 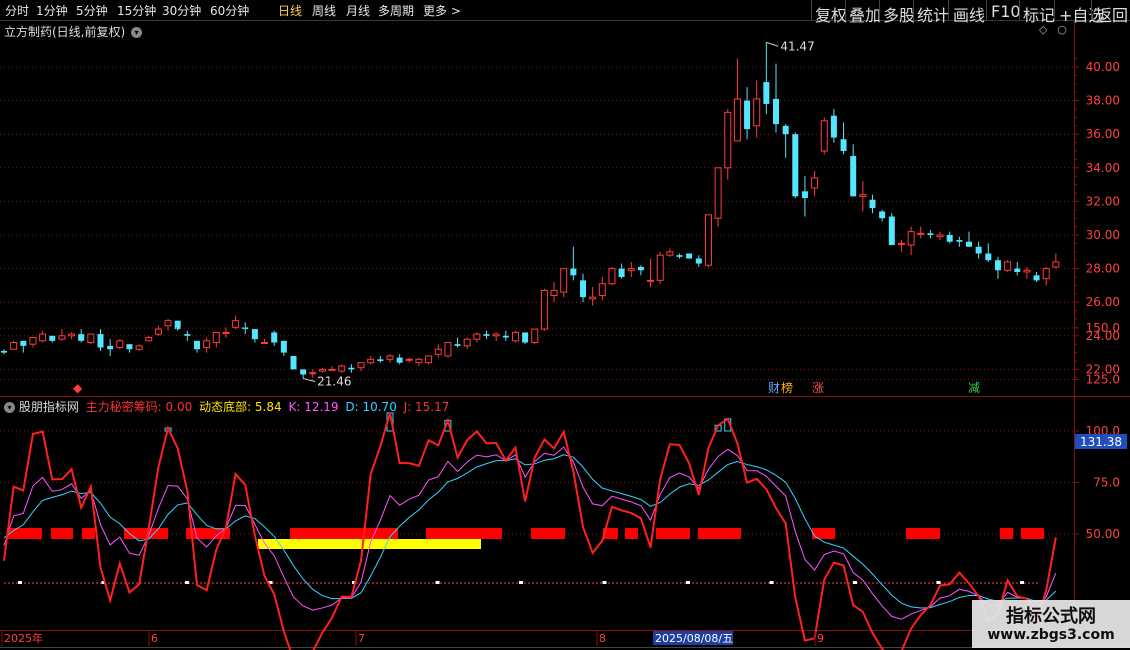 I want to click on toolbar-action-1: 叠加, so click(x=865, y=14).